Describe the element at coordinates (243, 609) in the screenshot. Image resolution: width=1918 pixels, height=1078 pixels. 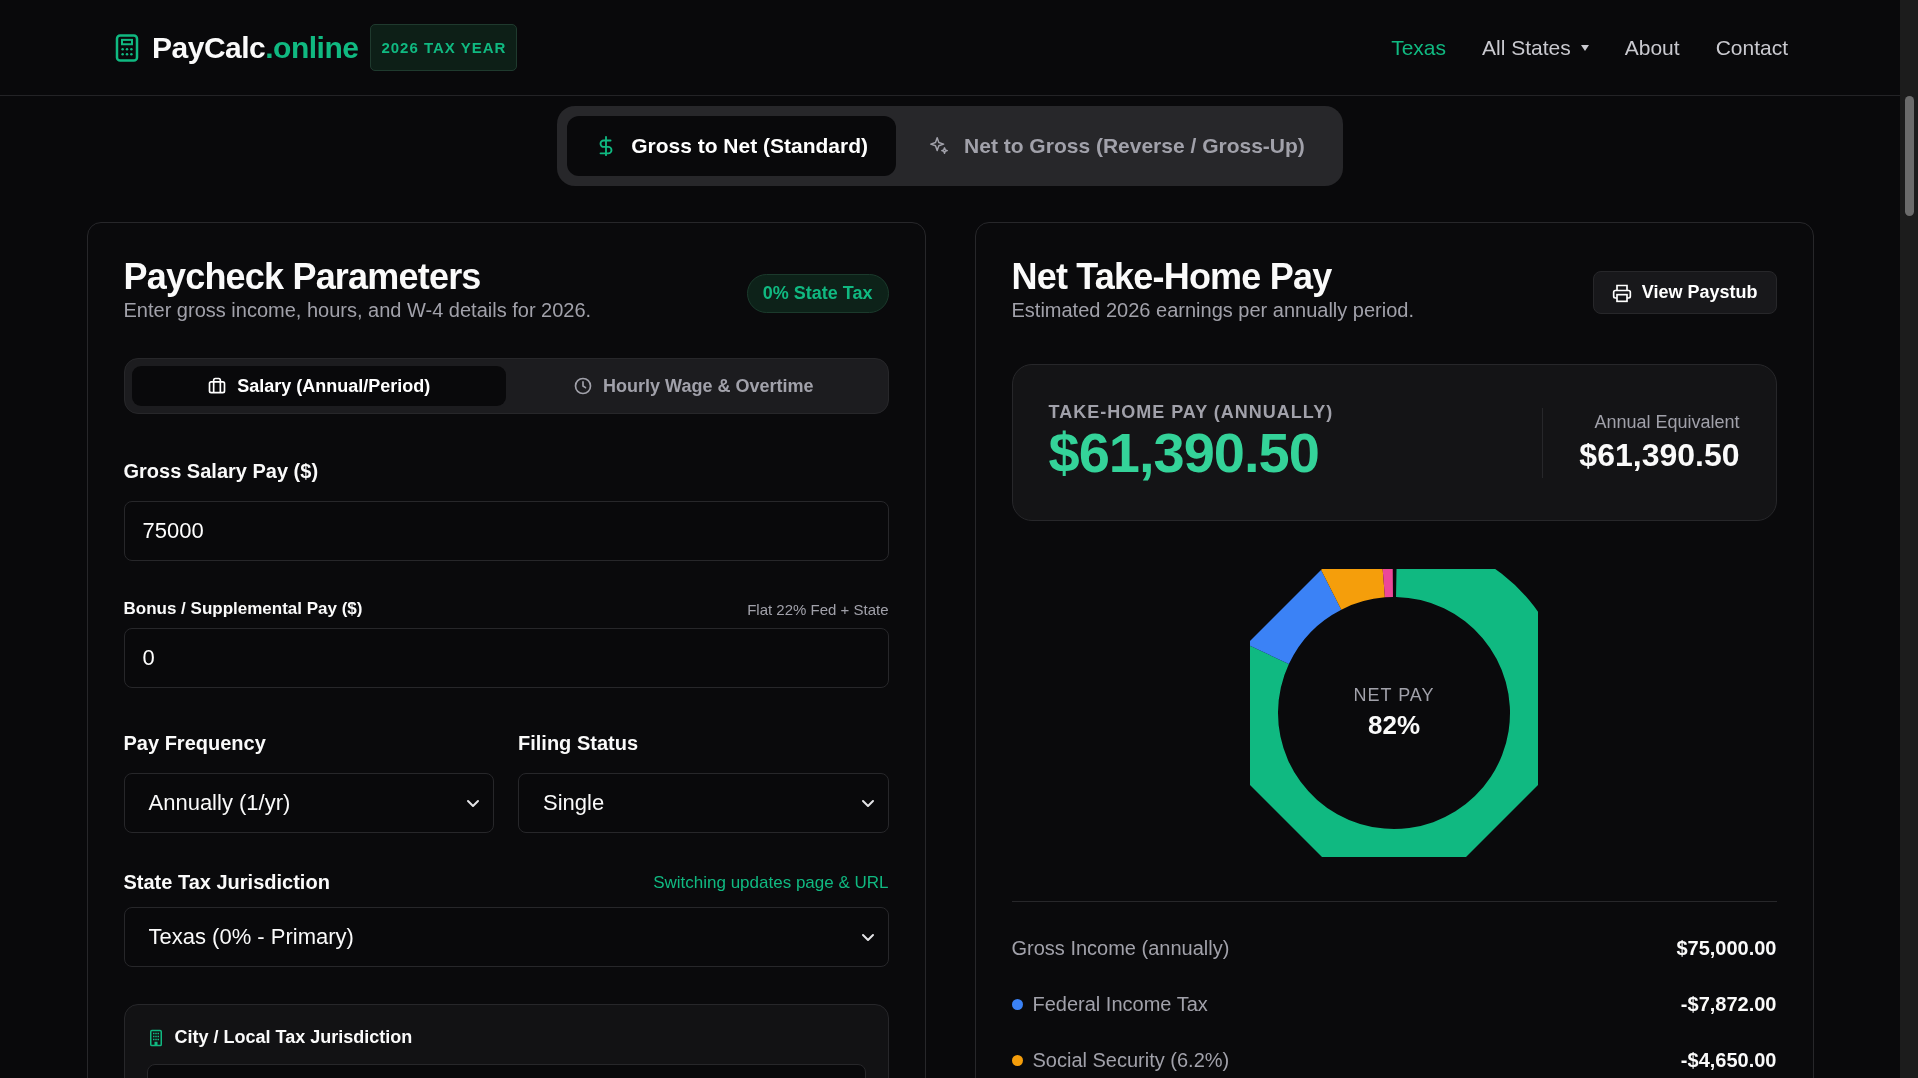
I see `field-label: Bonus / Supplemental Pay ($)` at that location.